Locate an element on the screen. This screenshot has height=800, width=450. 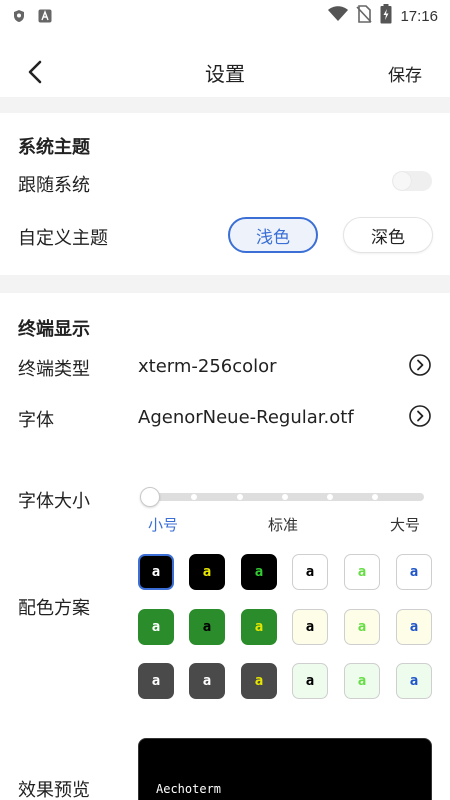
font-chevron-icon is located at coordinates (420, 416).